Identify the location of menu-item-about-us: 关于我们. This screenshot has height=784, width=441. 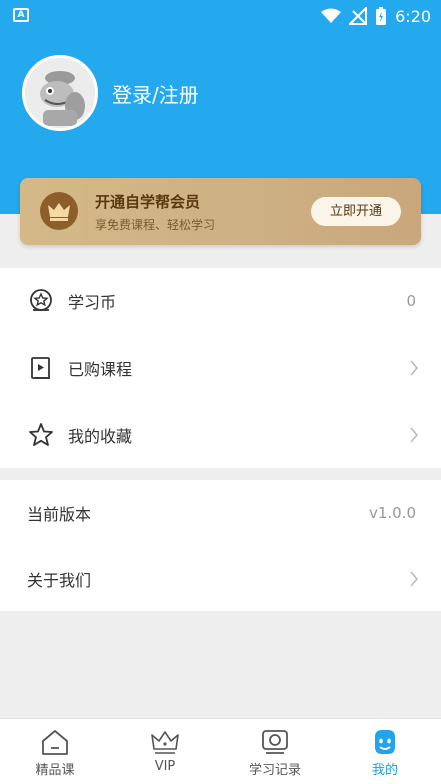
(220, 579).